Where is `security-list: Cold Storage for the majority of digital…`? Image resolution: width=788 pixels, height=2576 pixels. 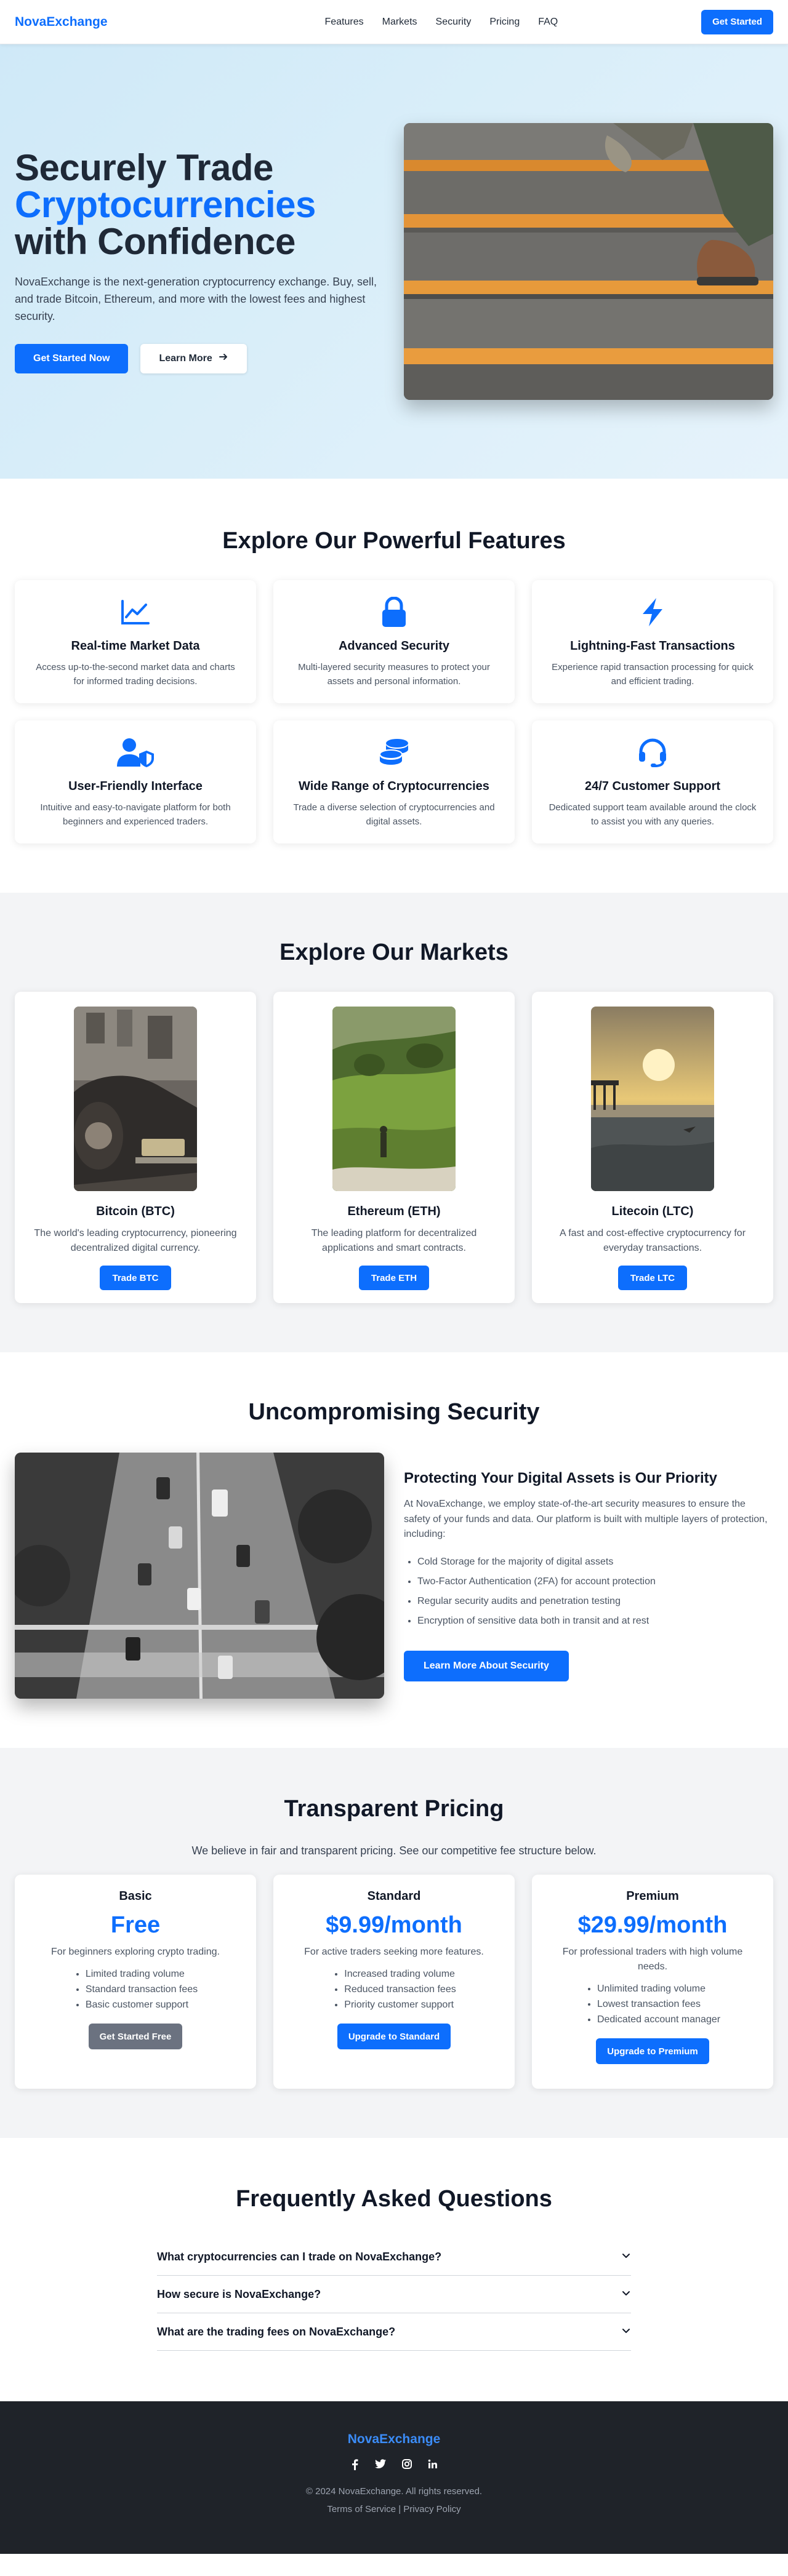
security-list: Cold Storage for the majority of digital… is located at coordinates (588, 1592).